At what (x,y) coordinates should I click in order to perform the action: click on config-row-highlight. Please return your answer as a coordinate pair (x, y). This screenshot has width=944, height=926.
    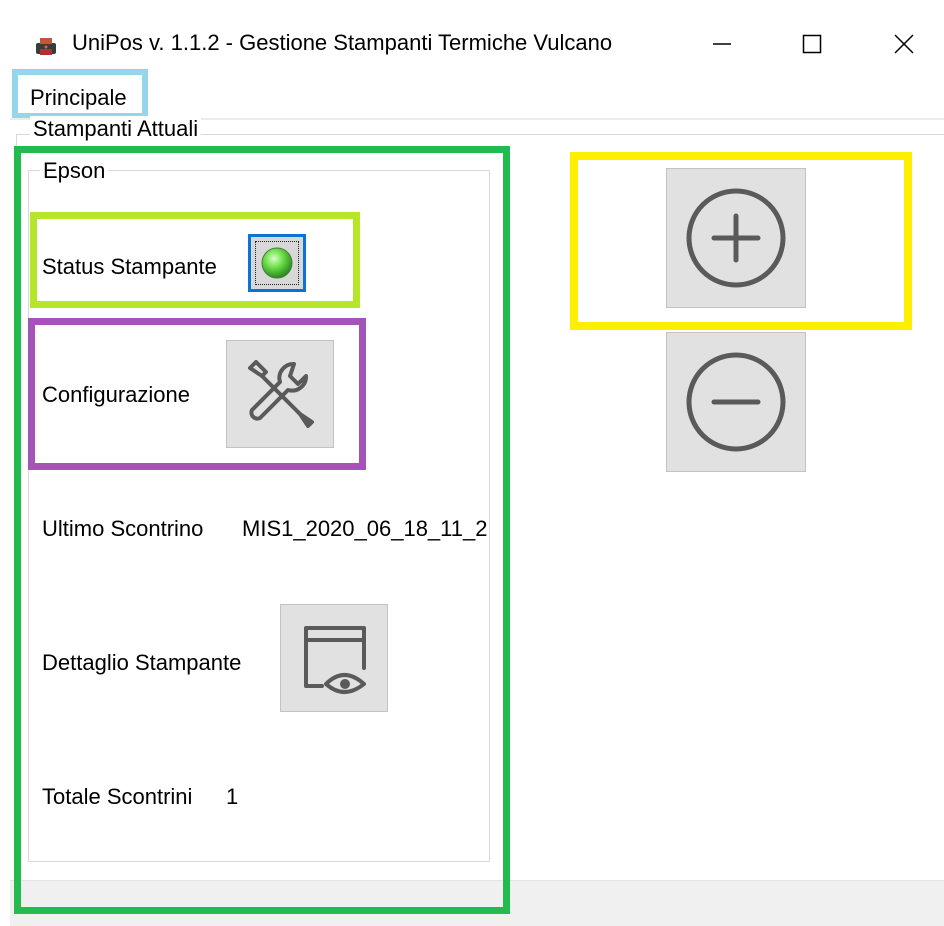
    Looking at the image, I should click on (197, 394).